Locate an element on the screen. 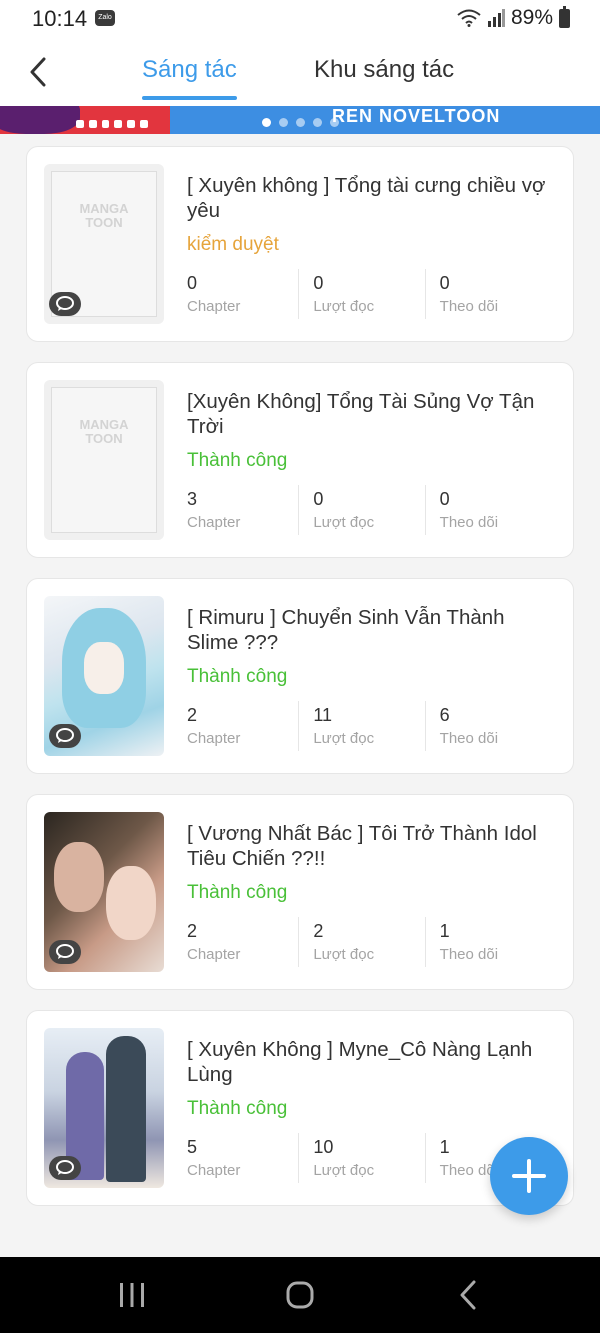 This screenshot has width=600, height=1333. home-button is located at coordinates (300, 1295).